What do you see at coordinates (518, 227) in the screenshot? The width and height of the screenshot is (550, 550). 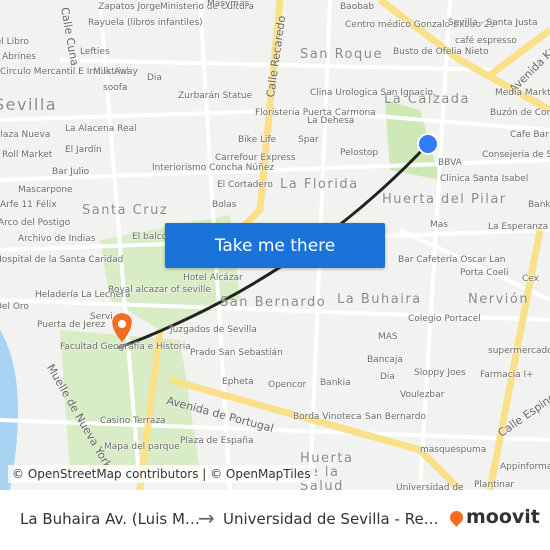 I see `poi-label: La Esperanza` at bounding box center [518, 227].